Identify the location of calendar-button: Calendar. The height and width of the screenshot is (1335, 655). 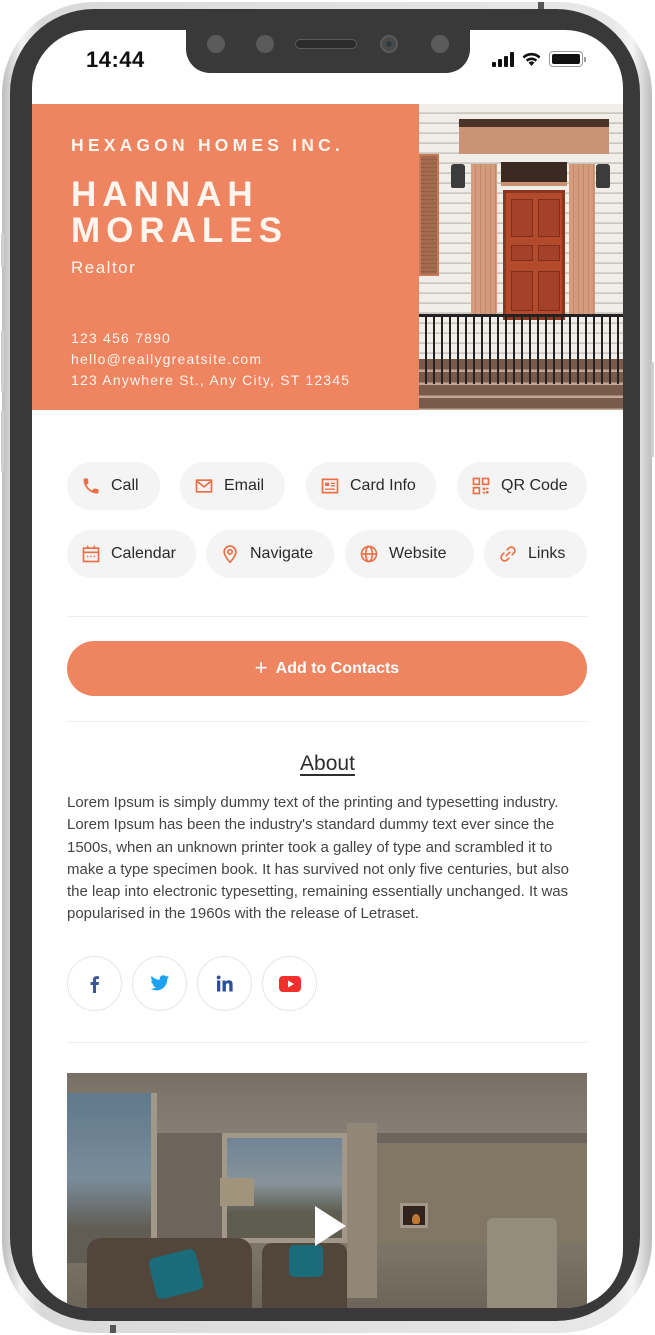
(131, 554).